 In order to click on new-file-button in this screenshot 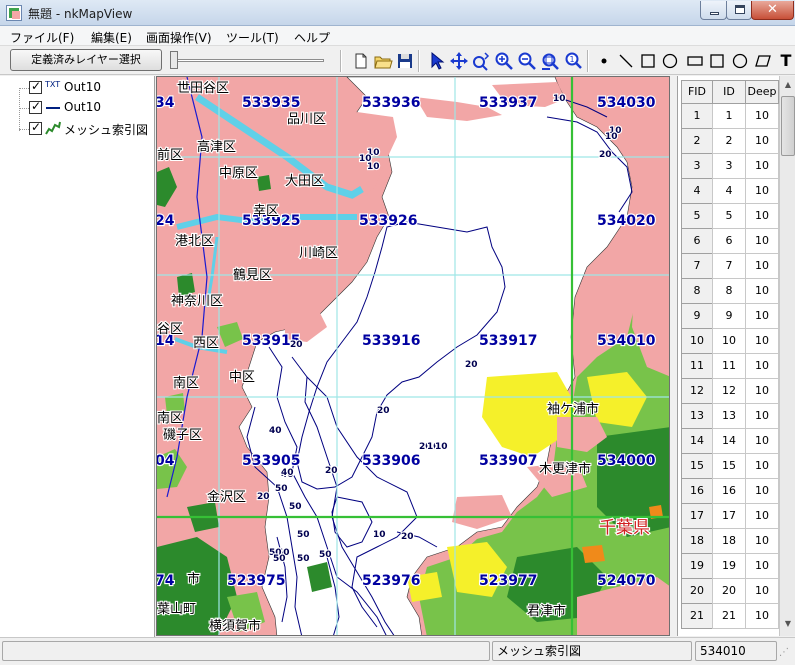, I will do `click(361, 61)`.